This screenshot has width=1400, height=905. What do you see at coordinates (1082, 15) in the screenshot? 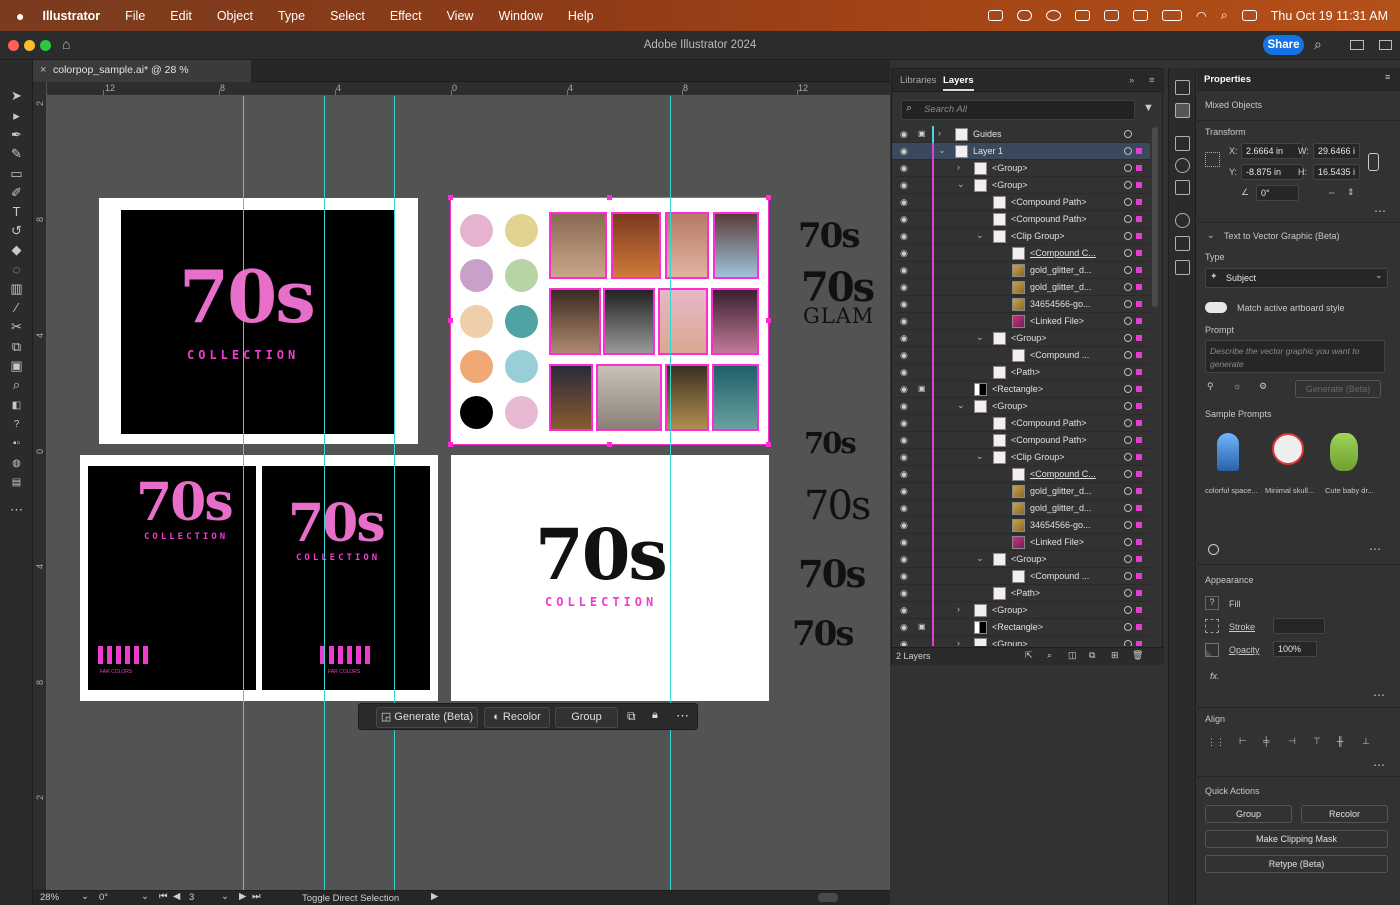
I see `app-icon` at bounding box center [1082, 15].